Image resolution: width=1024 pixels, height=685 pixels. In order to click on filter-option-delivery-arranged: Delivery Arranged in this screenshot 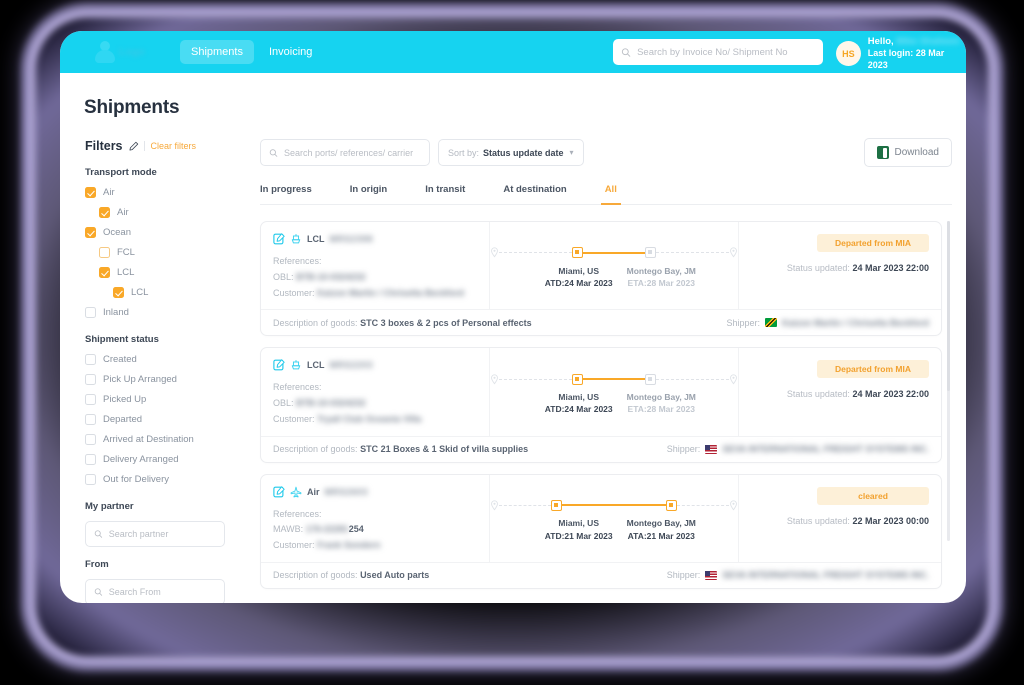, I will do `click(155, 459)`.